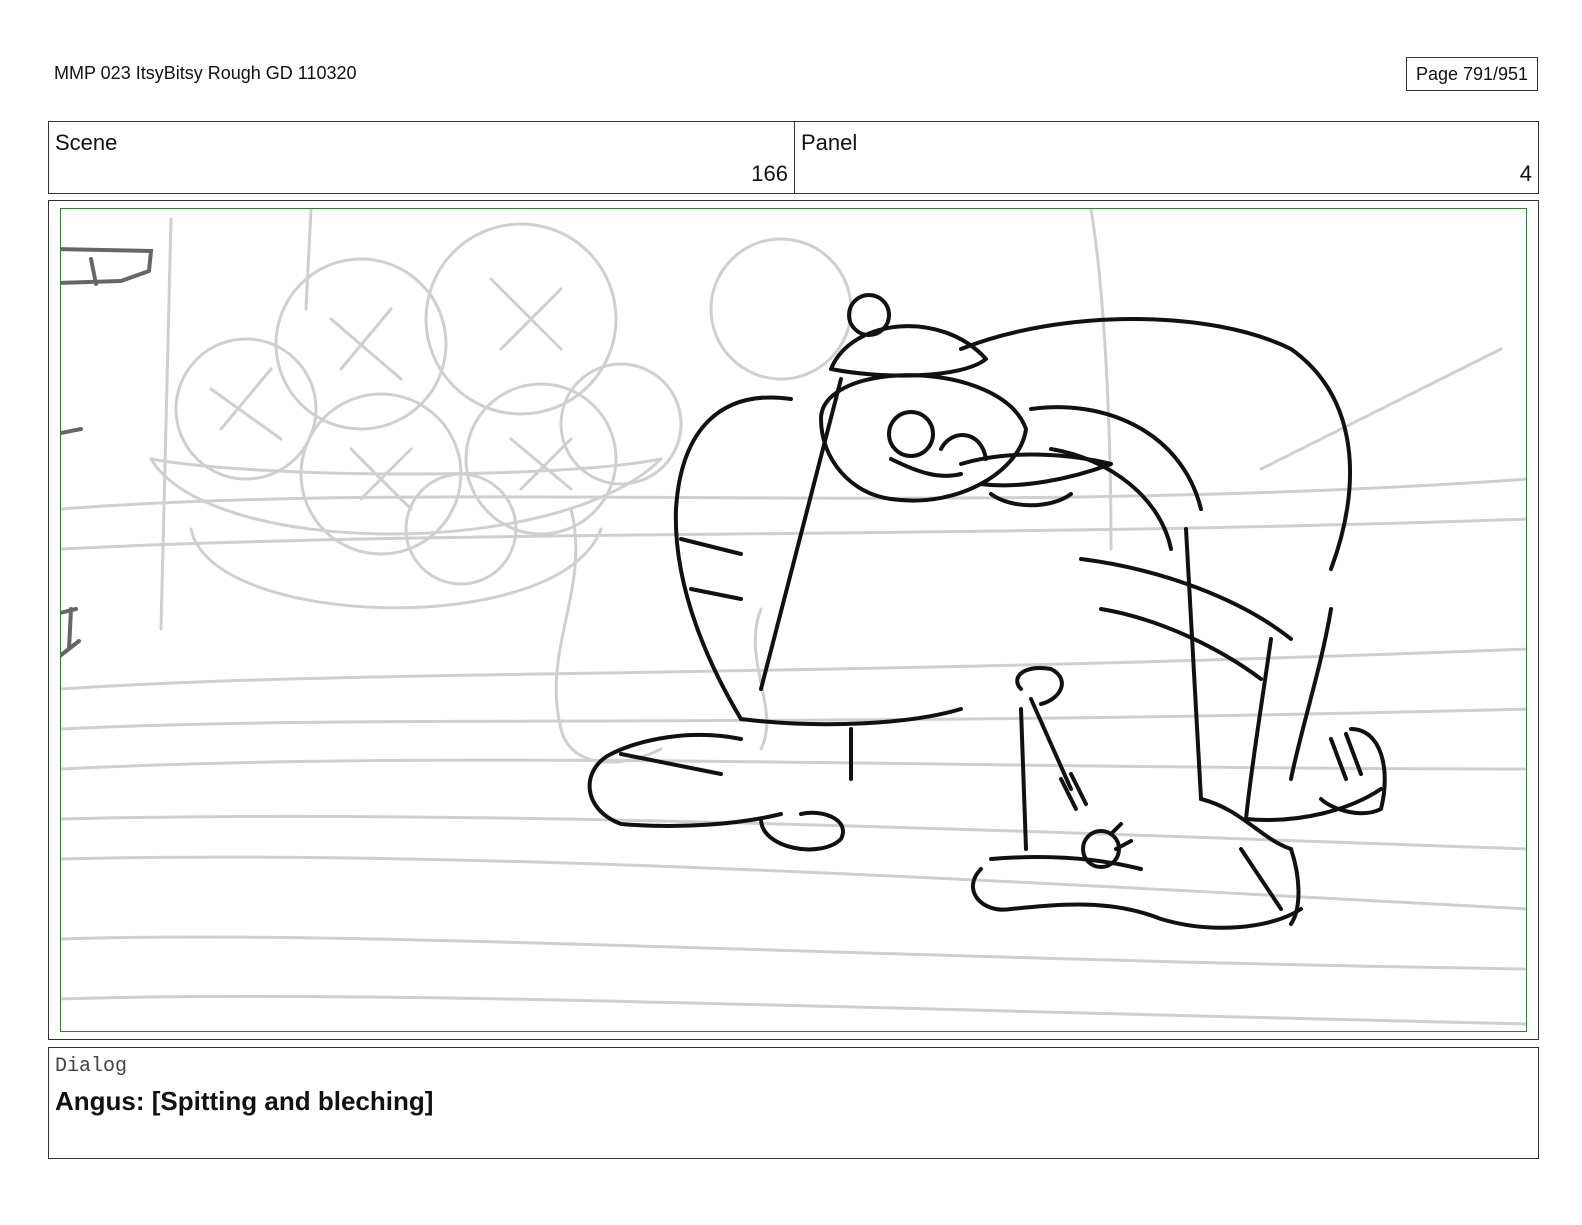 Image resolution: width=1582 pixels, height=1225 pixels. Describe the element at coordinates (422, 157) in the screenshot. I see `scene-cell: Scene 166` at that location.